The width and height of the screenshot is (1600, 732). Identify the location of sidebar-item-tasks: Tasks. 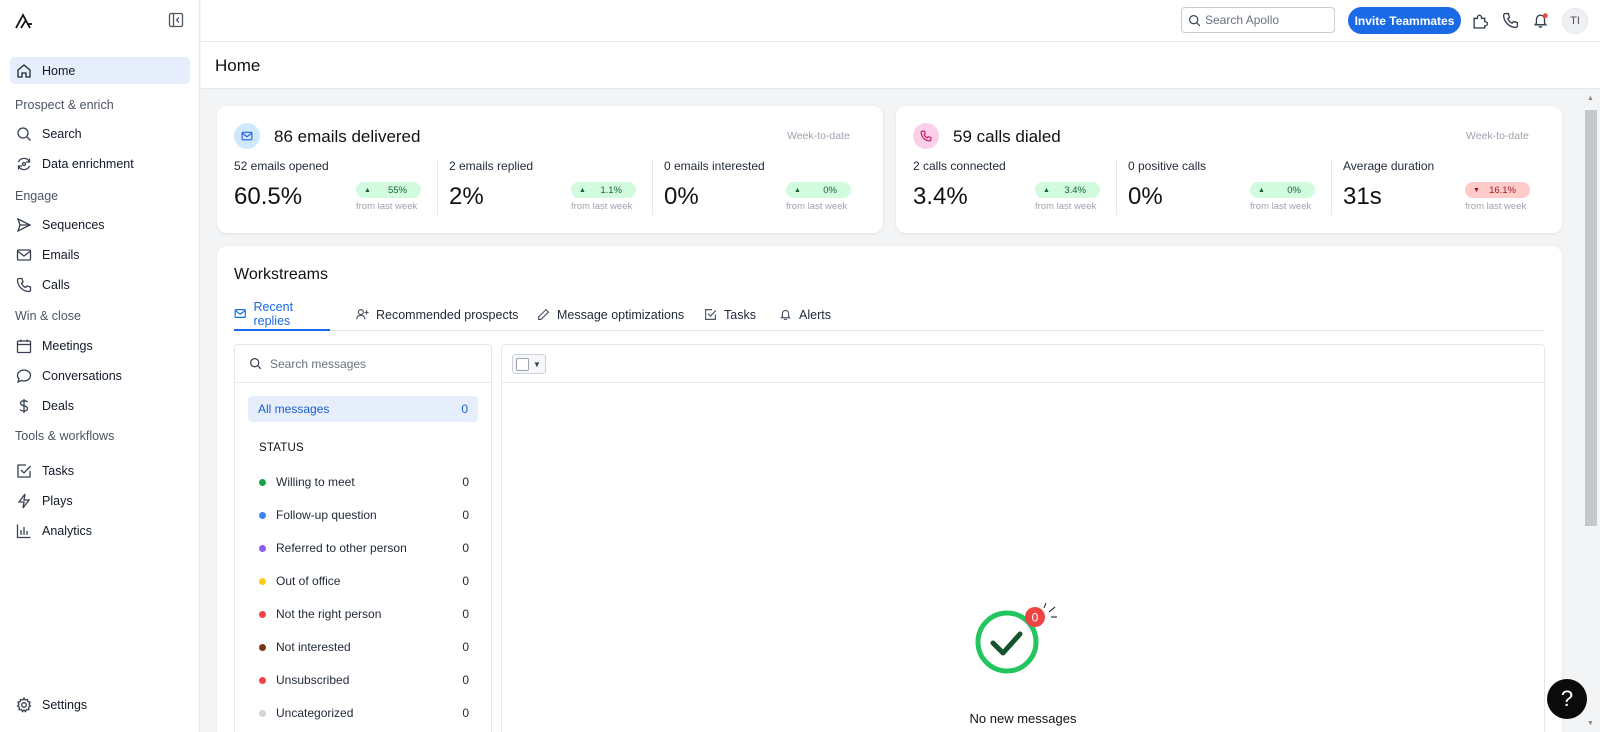
(100, 470).